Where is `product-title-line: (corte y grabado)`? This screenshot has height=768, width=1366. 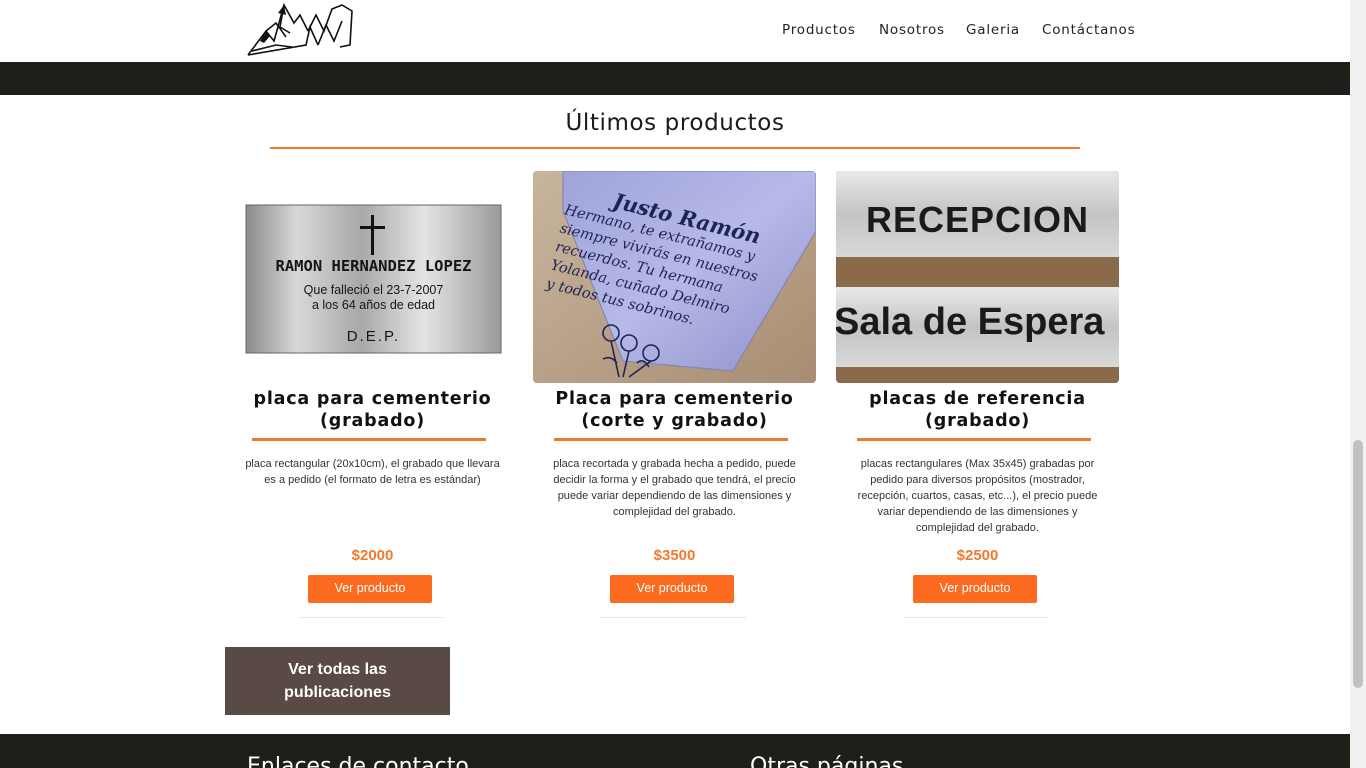 product-title-line: (corte y grabado) is located at coordinates (674, 421).